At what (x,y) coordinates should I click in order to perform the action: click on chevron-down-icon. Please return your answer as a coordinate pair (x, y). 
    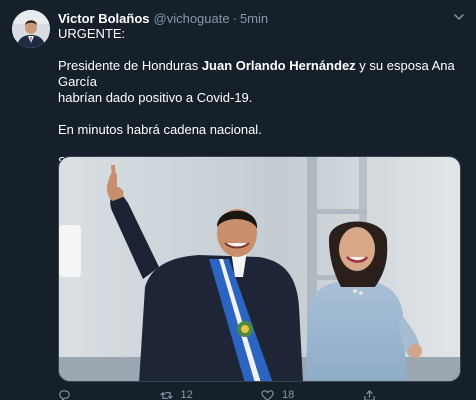
    Looking at the image, I should click on (459, 17).